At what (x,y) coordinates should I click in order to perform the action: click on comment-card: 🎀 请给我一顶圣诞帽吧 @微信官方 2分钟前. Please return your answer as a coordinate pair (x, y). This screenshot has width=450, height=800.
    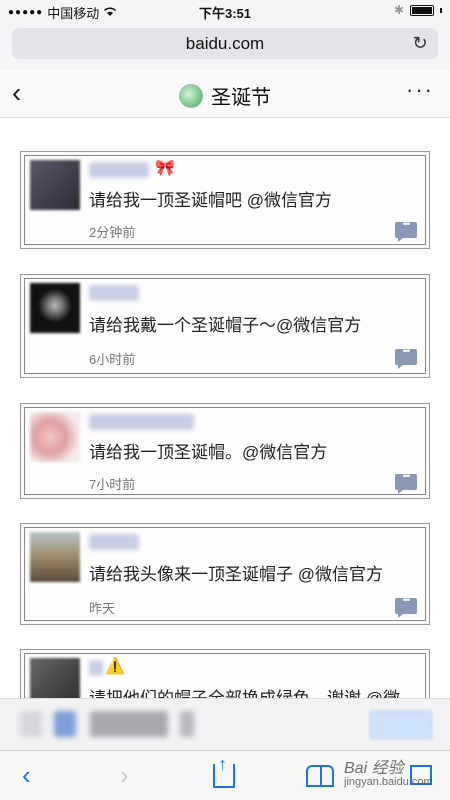
    Looking at the image, I should click on (225, 200).